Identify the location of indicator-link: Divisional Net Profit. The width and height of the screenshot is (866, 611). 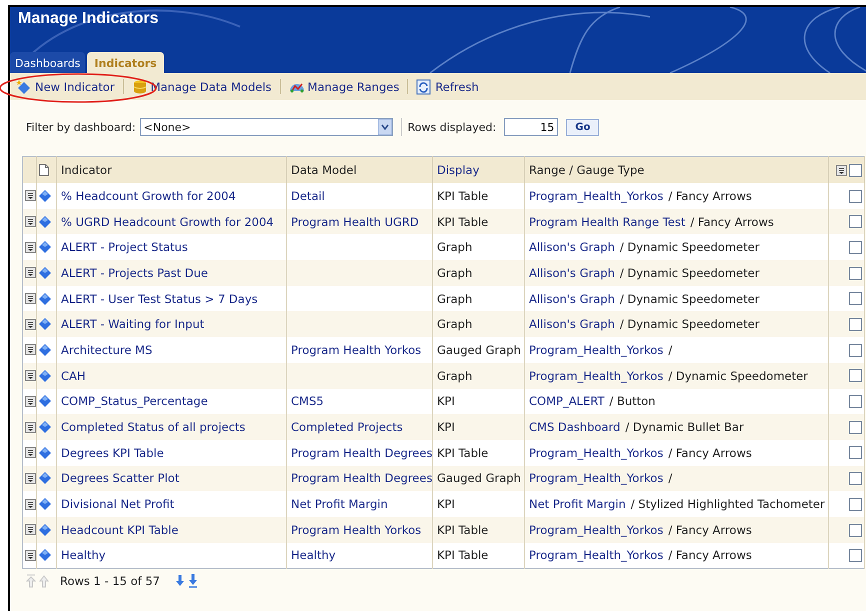
(117, 504).